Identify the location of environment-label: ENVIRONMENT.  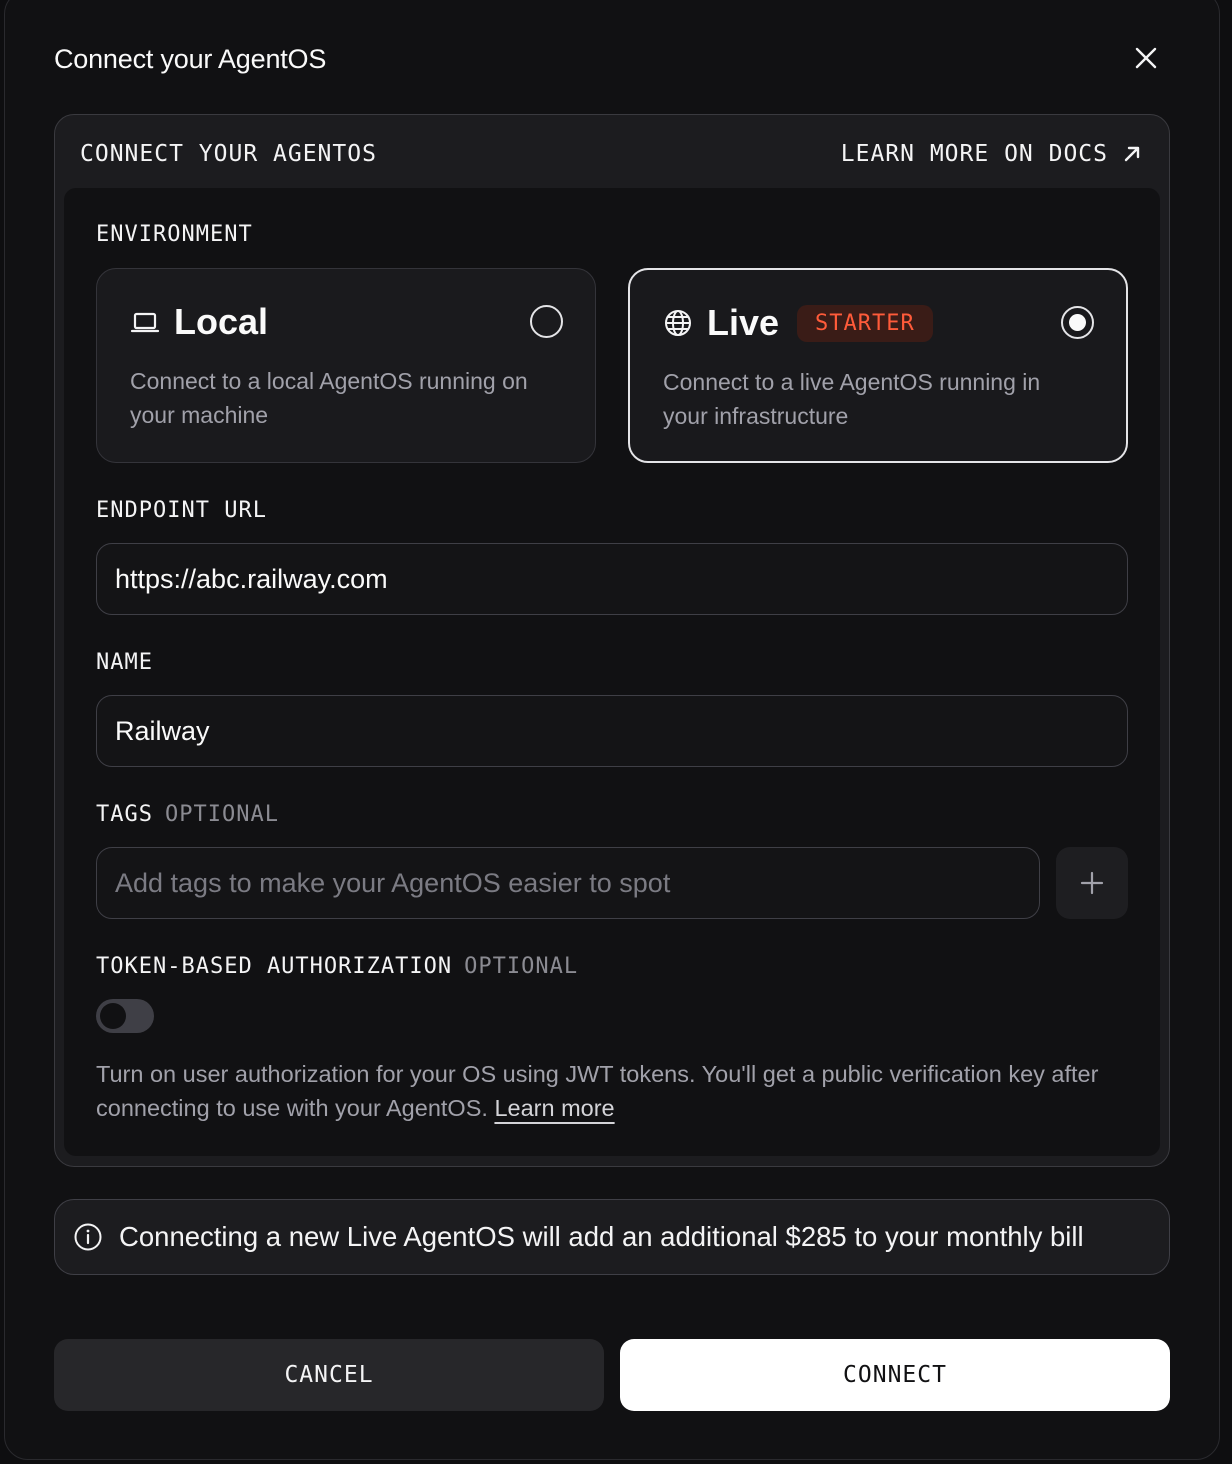
(174, 234).